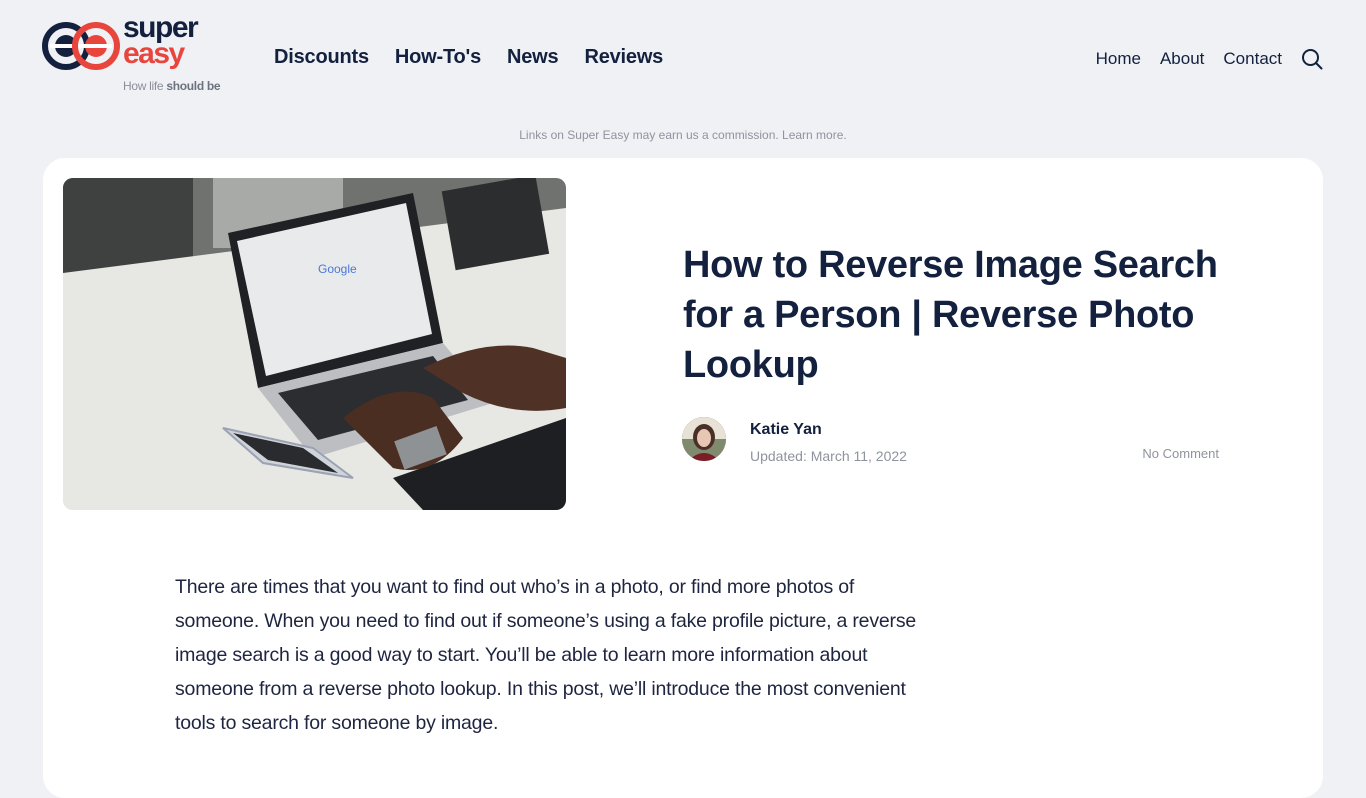 The width and height of the screenshot is (1366, 798). What do you see at coordinates (438, 57) in the screenshot?
I see `nav-how-tos: How-To's` at bounding box center [438, 57].